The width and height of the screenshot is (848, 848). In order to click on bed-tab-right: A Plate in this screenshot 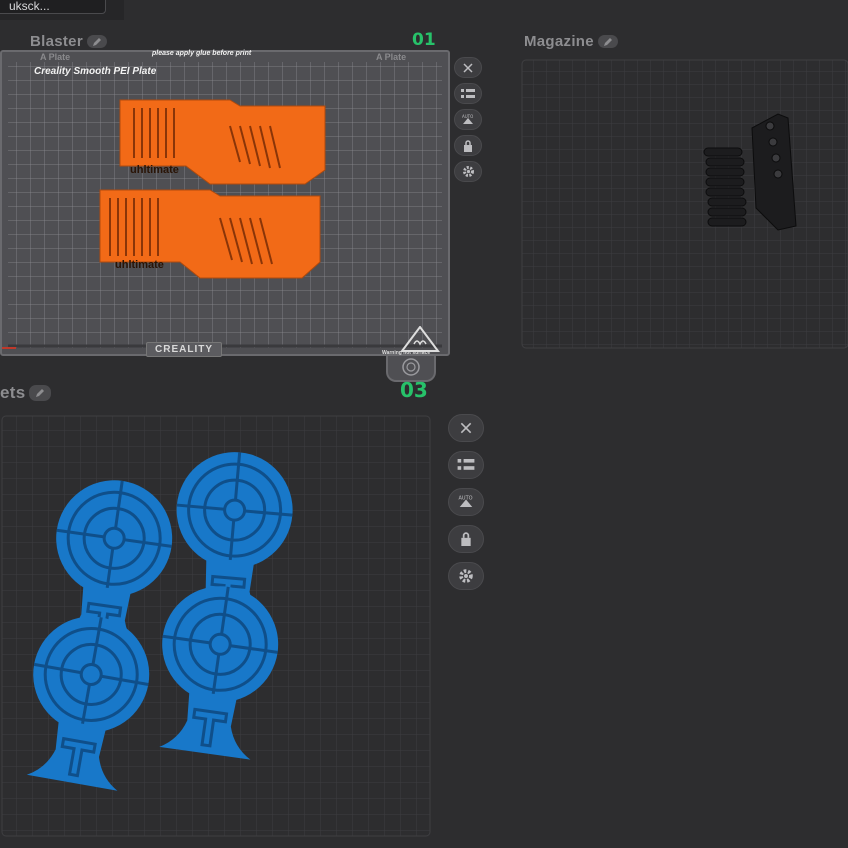, I will do `click(391, 57)`.